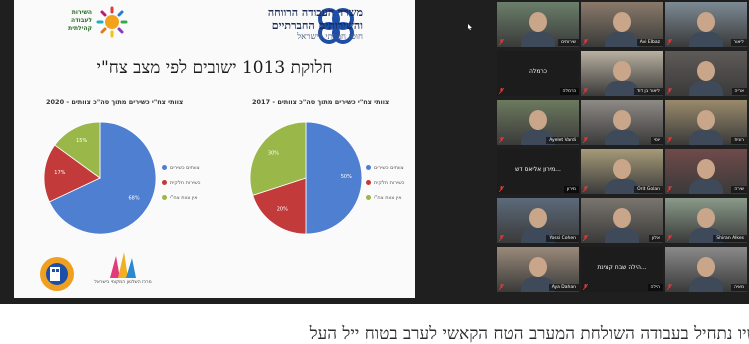  I want to click on participant-tile: ליאור בן דוד, so click(622, 73).